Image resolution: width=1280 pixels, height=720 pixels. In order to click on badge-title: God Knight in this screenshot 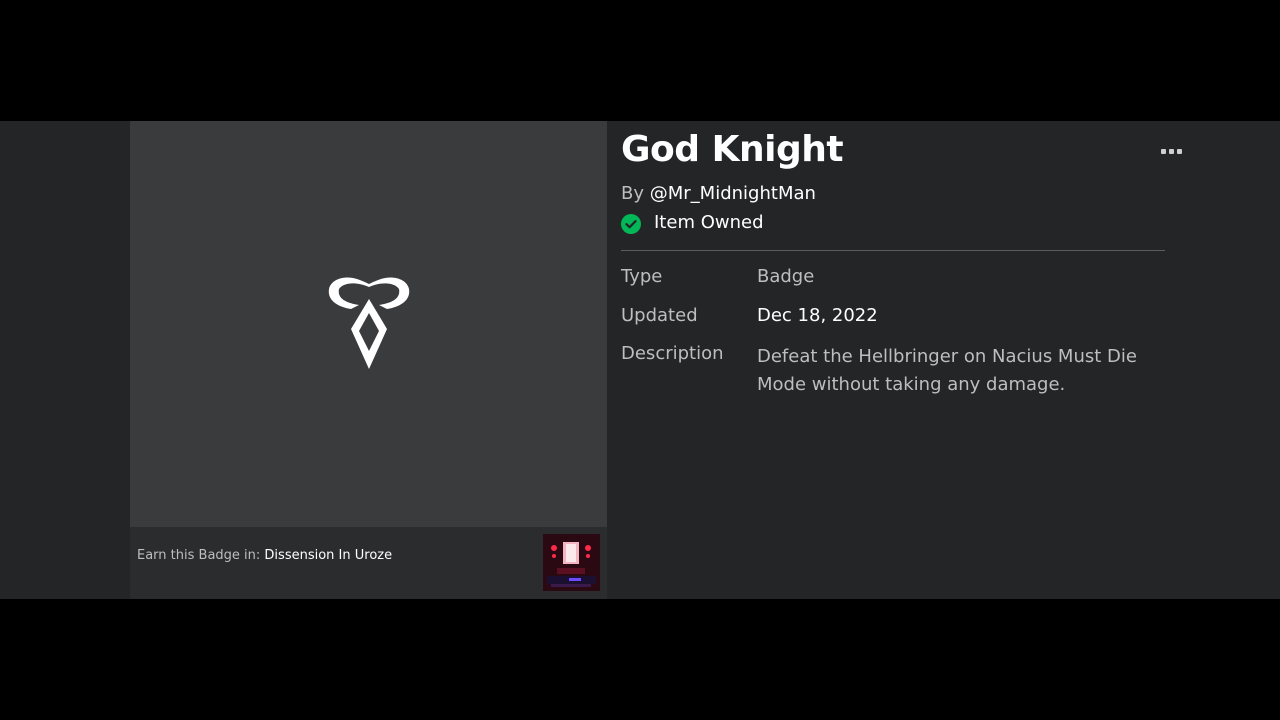, I will do `click(732, 149)`.